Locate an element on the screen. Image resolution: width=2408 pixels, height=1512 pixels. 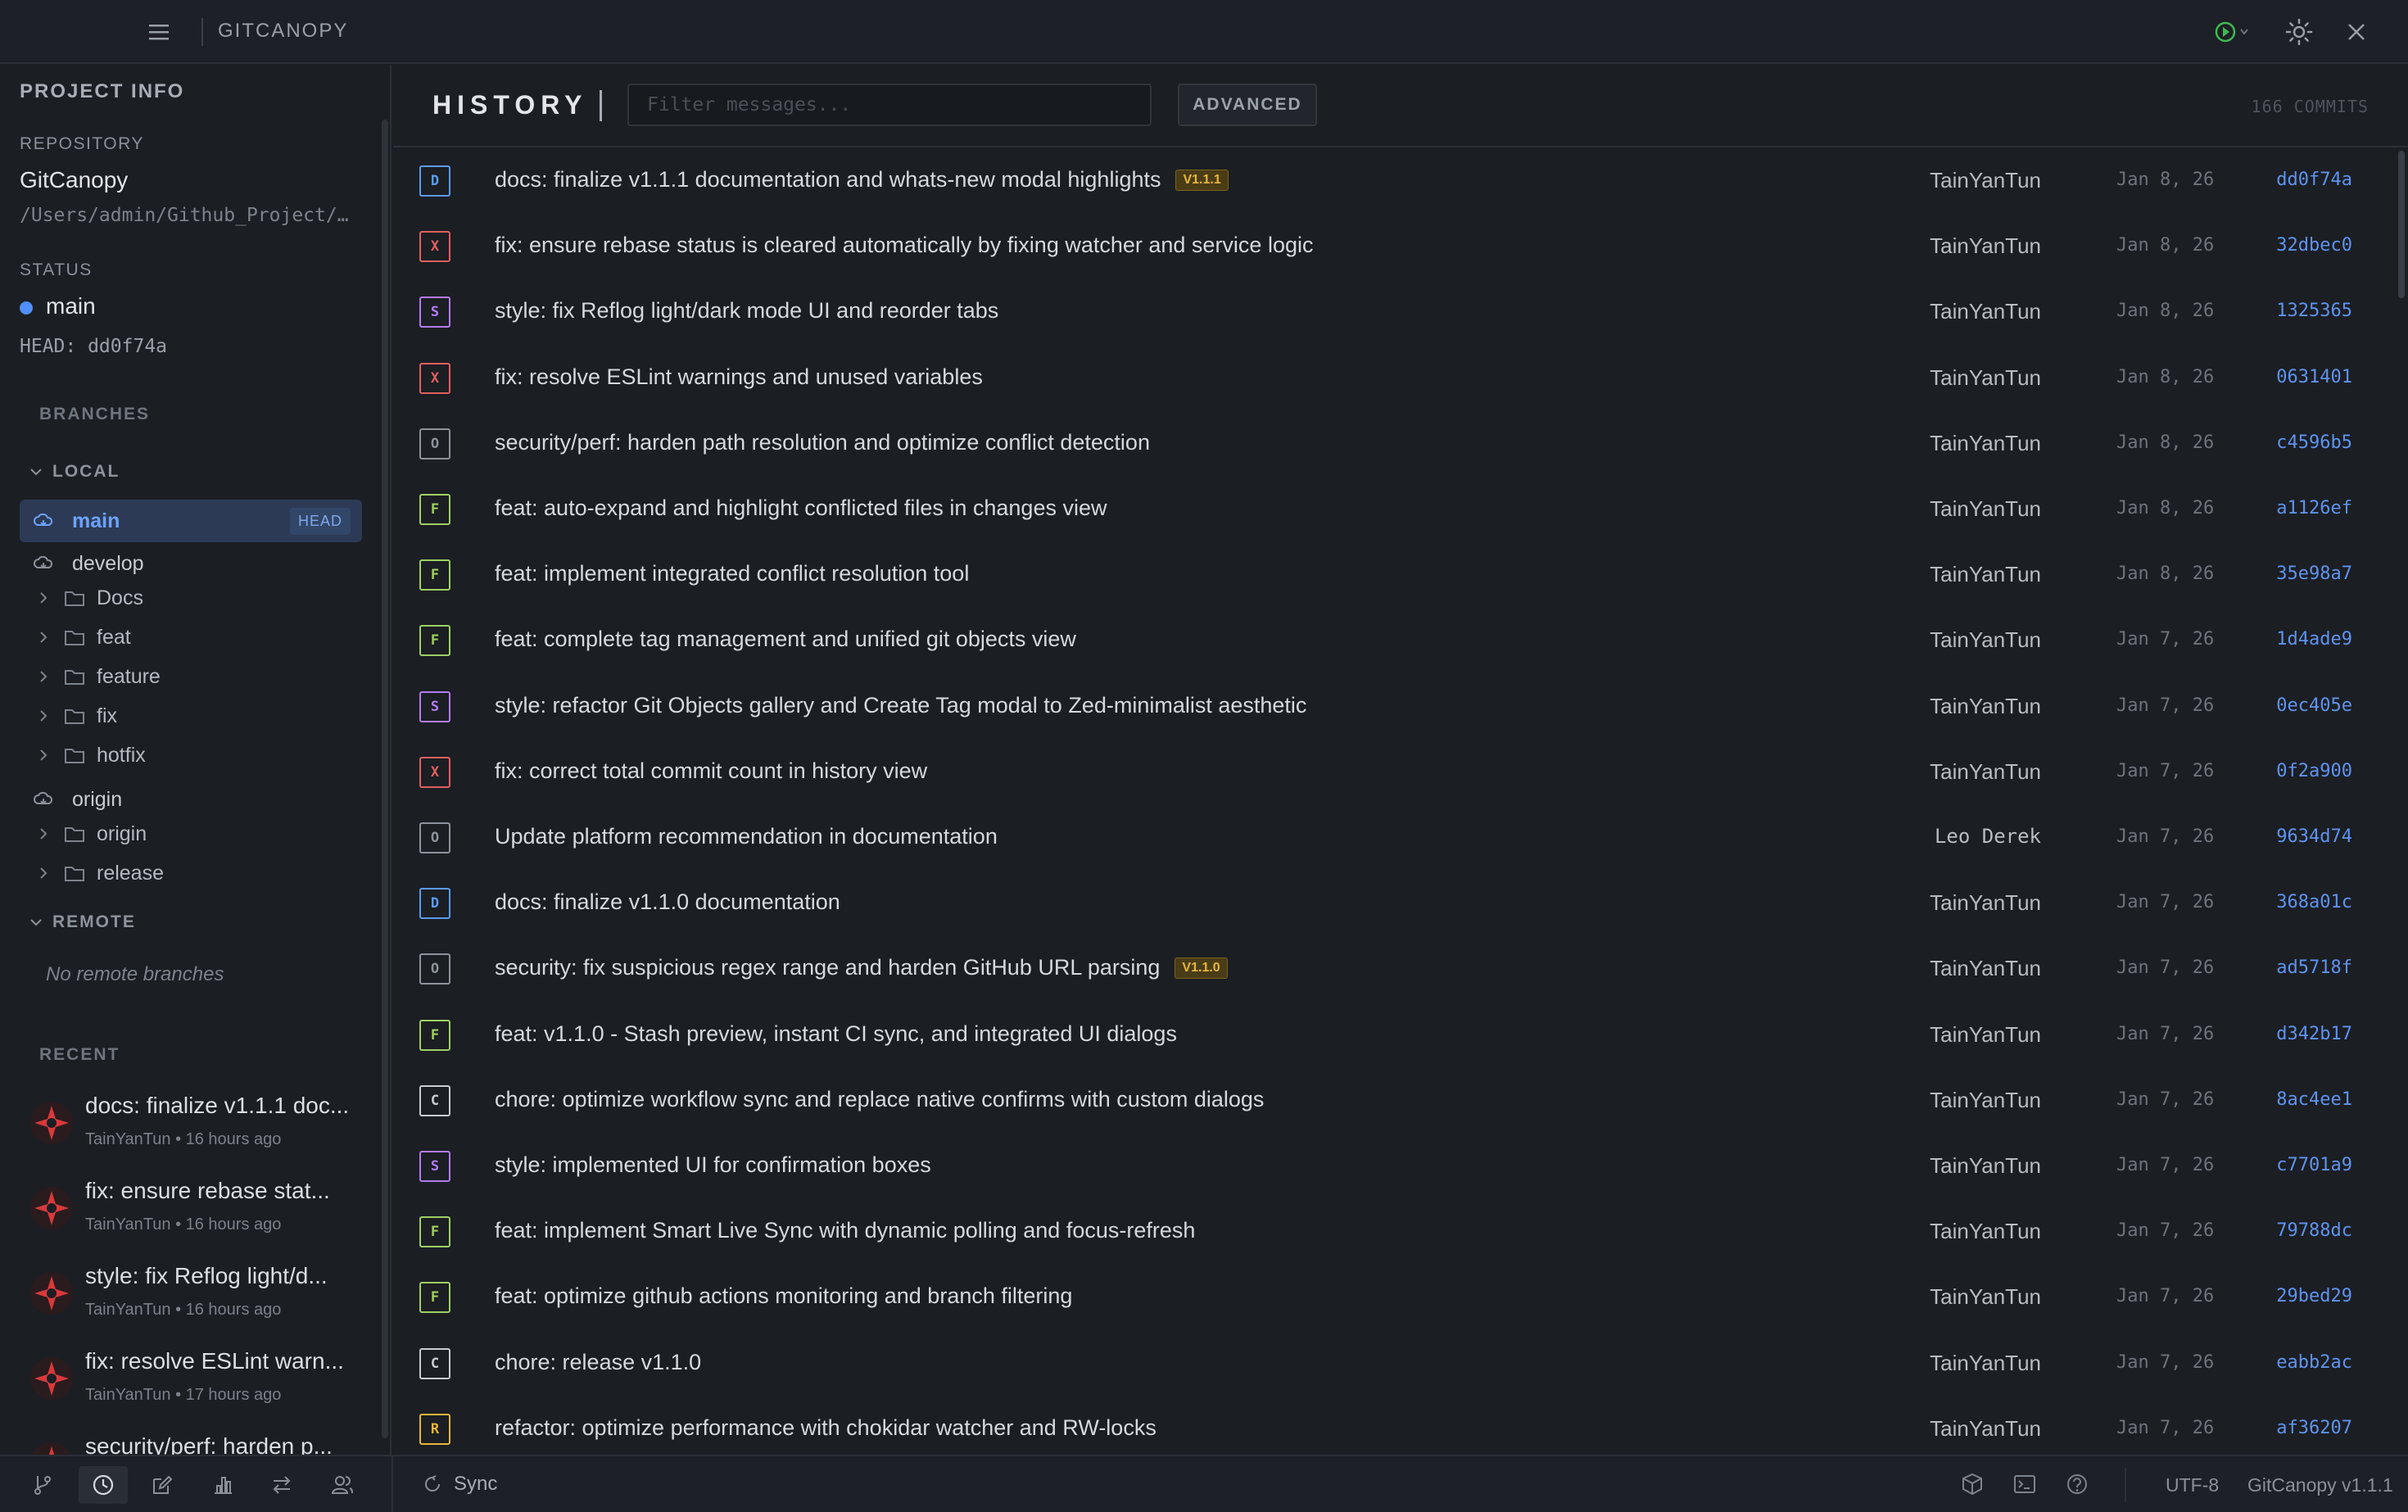
local-group-toggle: LOCAL is located at coordinates (74, 472).